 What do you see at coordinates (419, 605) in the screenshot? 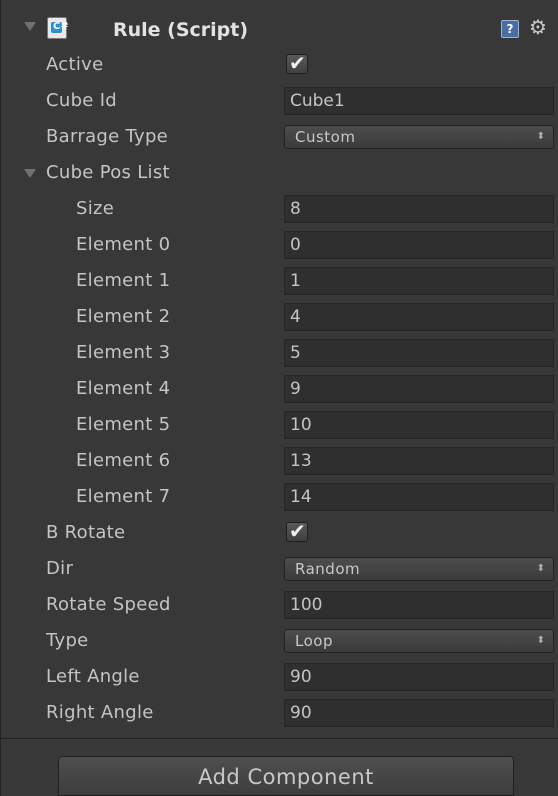
I see `rotate-speed-field: 100` at bounding box center [419, 605].